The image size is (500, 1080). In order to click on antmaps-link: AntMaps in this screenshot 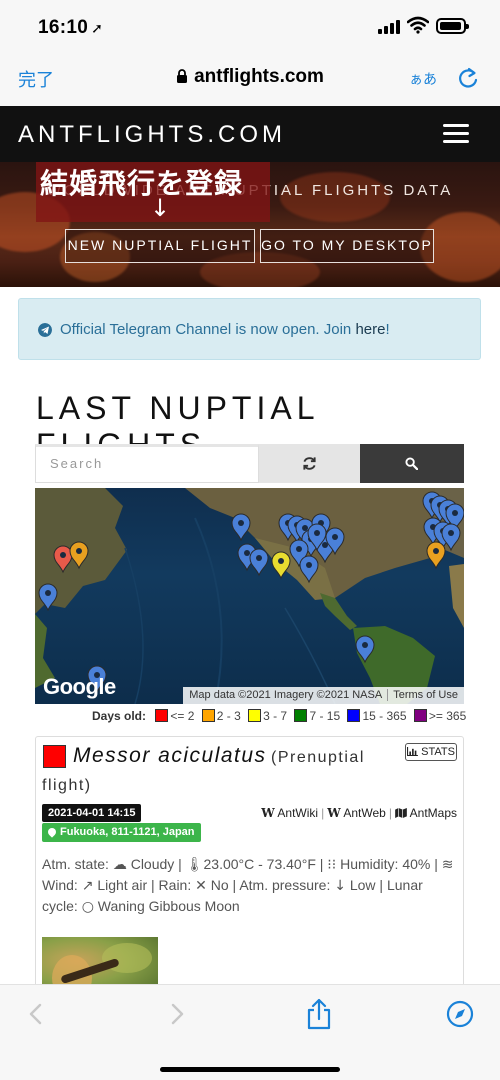, I will do `click(433, 813)`.